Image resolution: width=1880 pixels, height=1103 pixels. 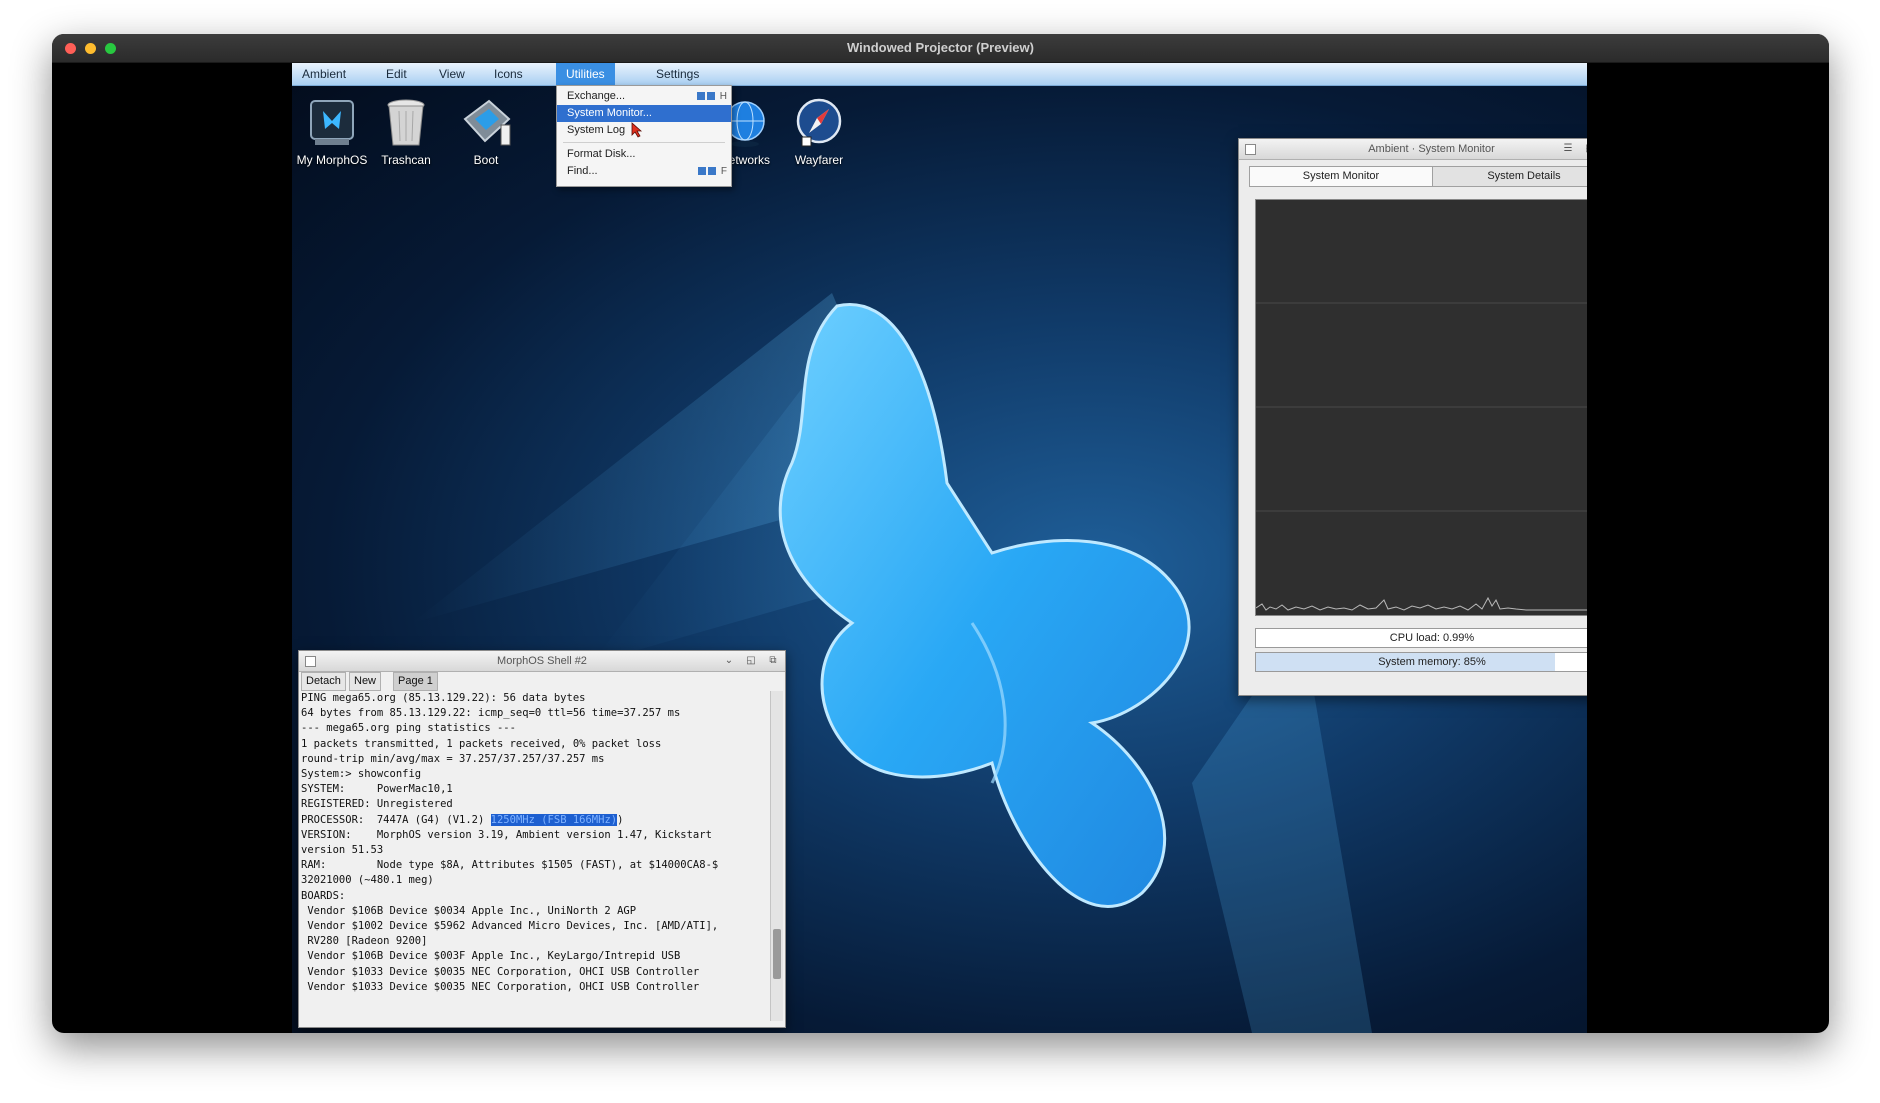 I want to click on terminal-line: REGISTERED: Unregistered, so click(x=377, y=804).